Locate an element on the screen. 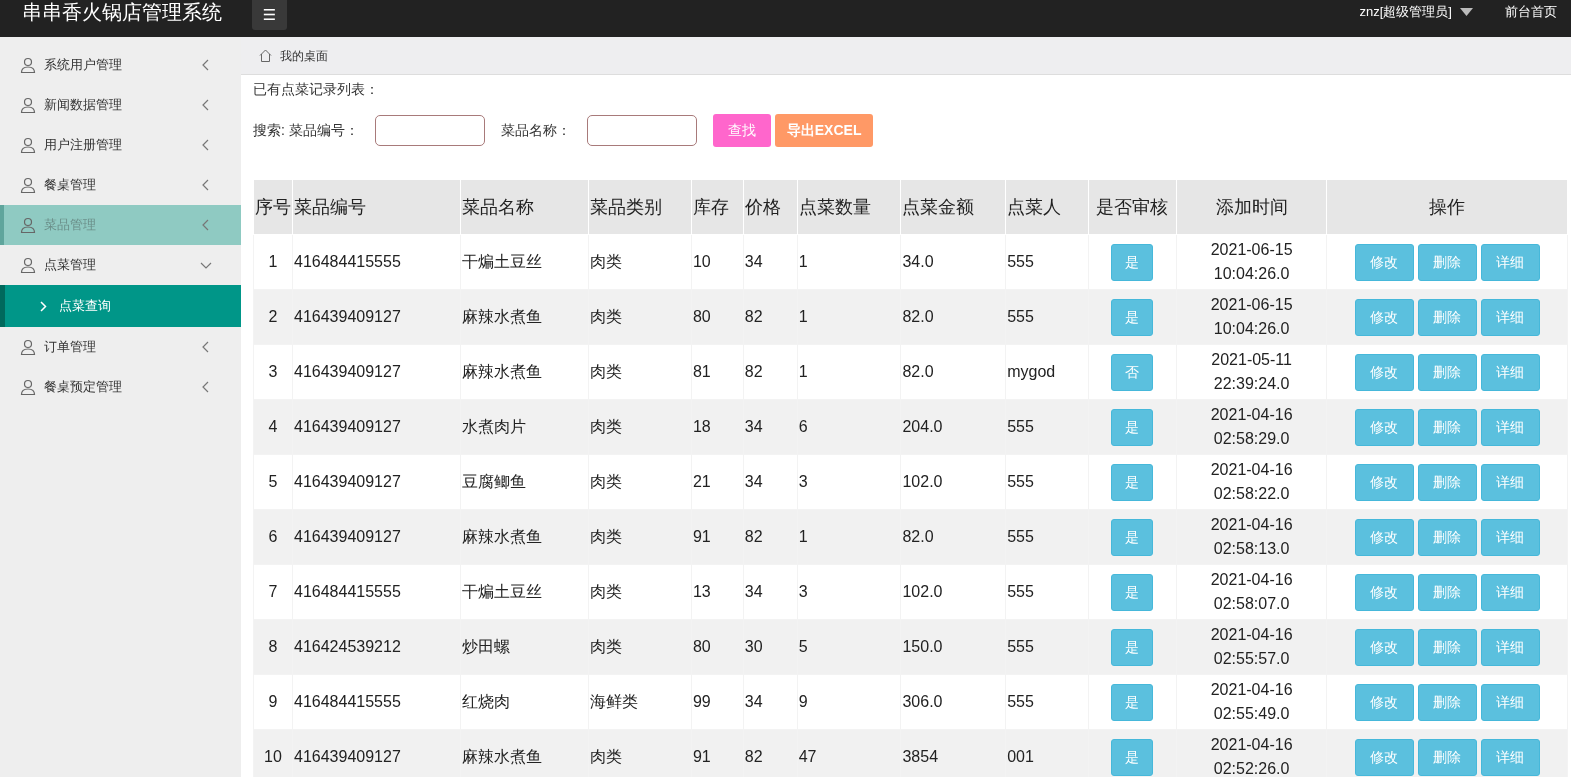  table-cell: 6 is located at coordinates (849, 427).